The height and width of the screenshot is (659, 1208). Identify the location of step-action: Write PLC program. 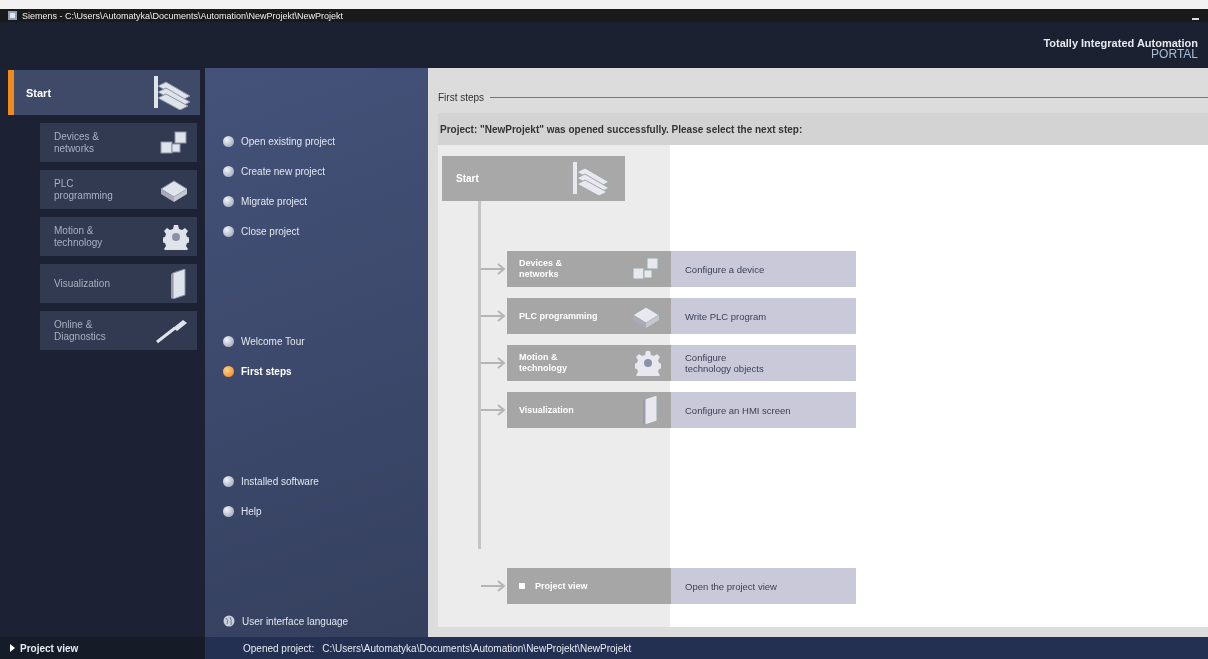
(725, 316).